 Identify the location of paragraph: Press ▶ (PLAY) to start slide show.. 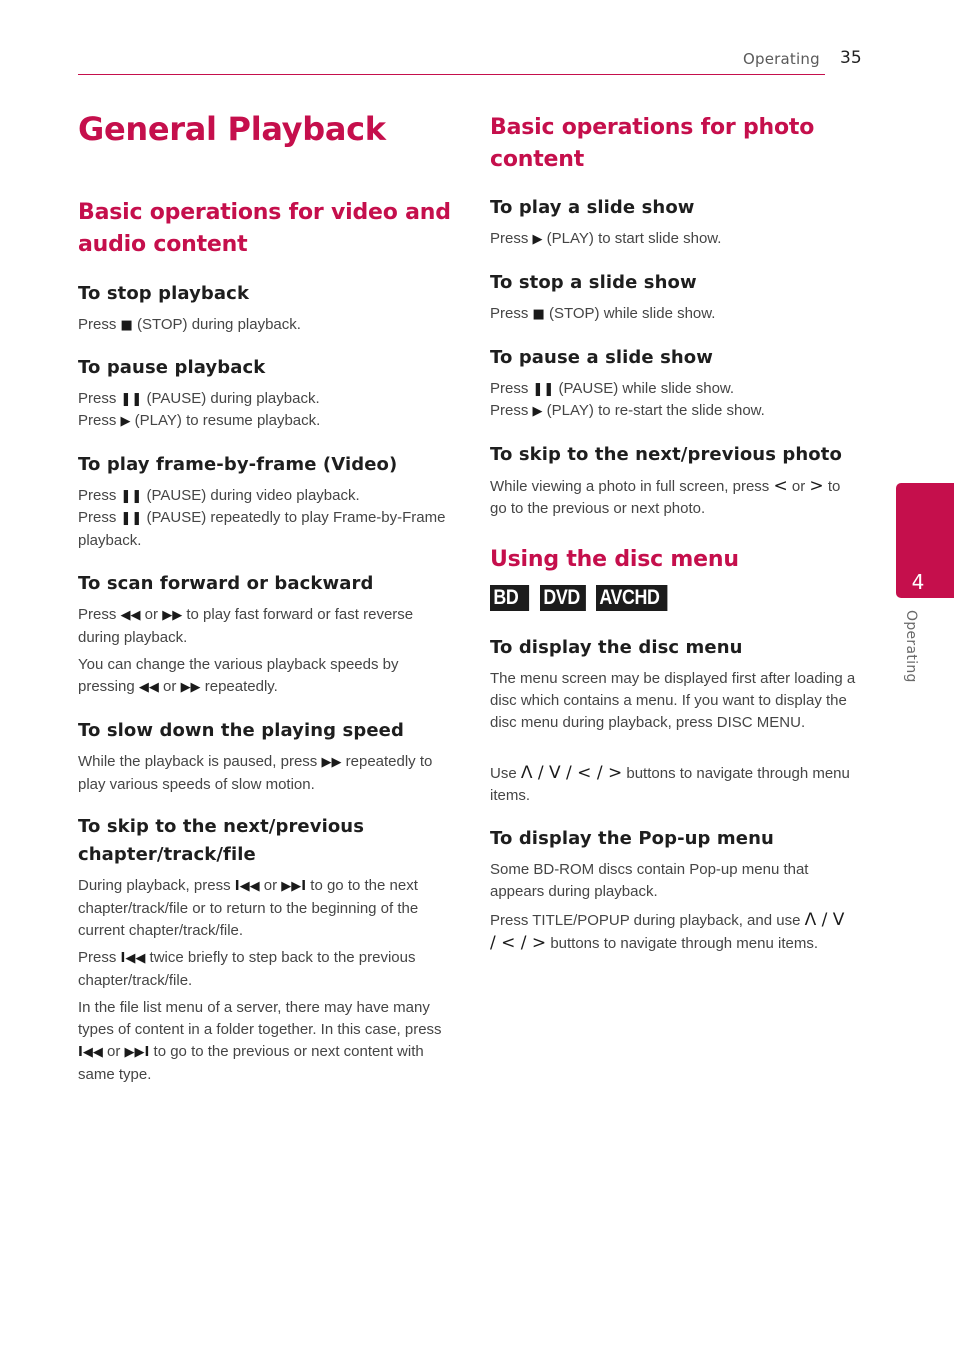
(675, 239).